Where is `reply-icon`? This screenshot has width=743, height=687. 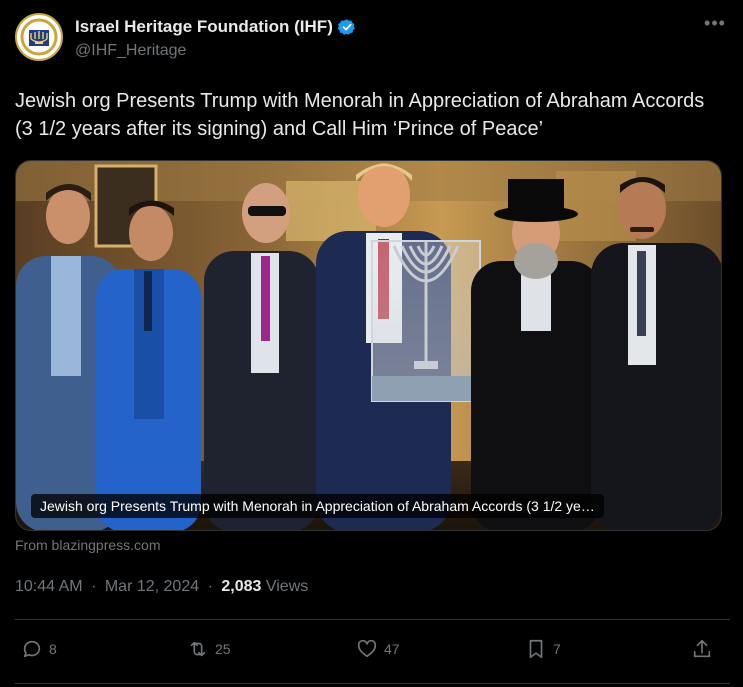
reply-icon is located at coordinates (32, 649).